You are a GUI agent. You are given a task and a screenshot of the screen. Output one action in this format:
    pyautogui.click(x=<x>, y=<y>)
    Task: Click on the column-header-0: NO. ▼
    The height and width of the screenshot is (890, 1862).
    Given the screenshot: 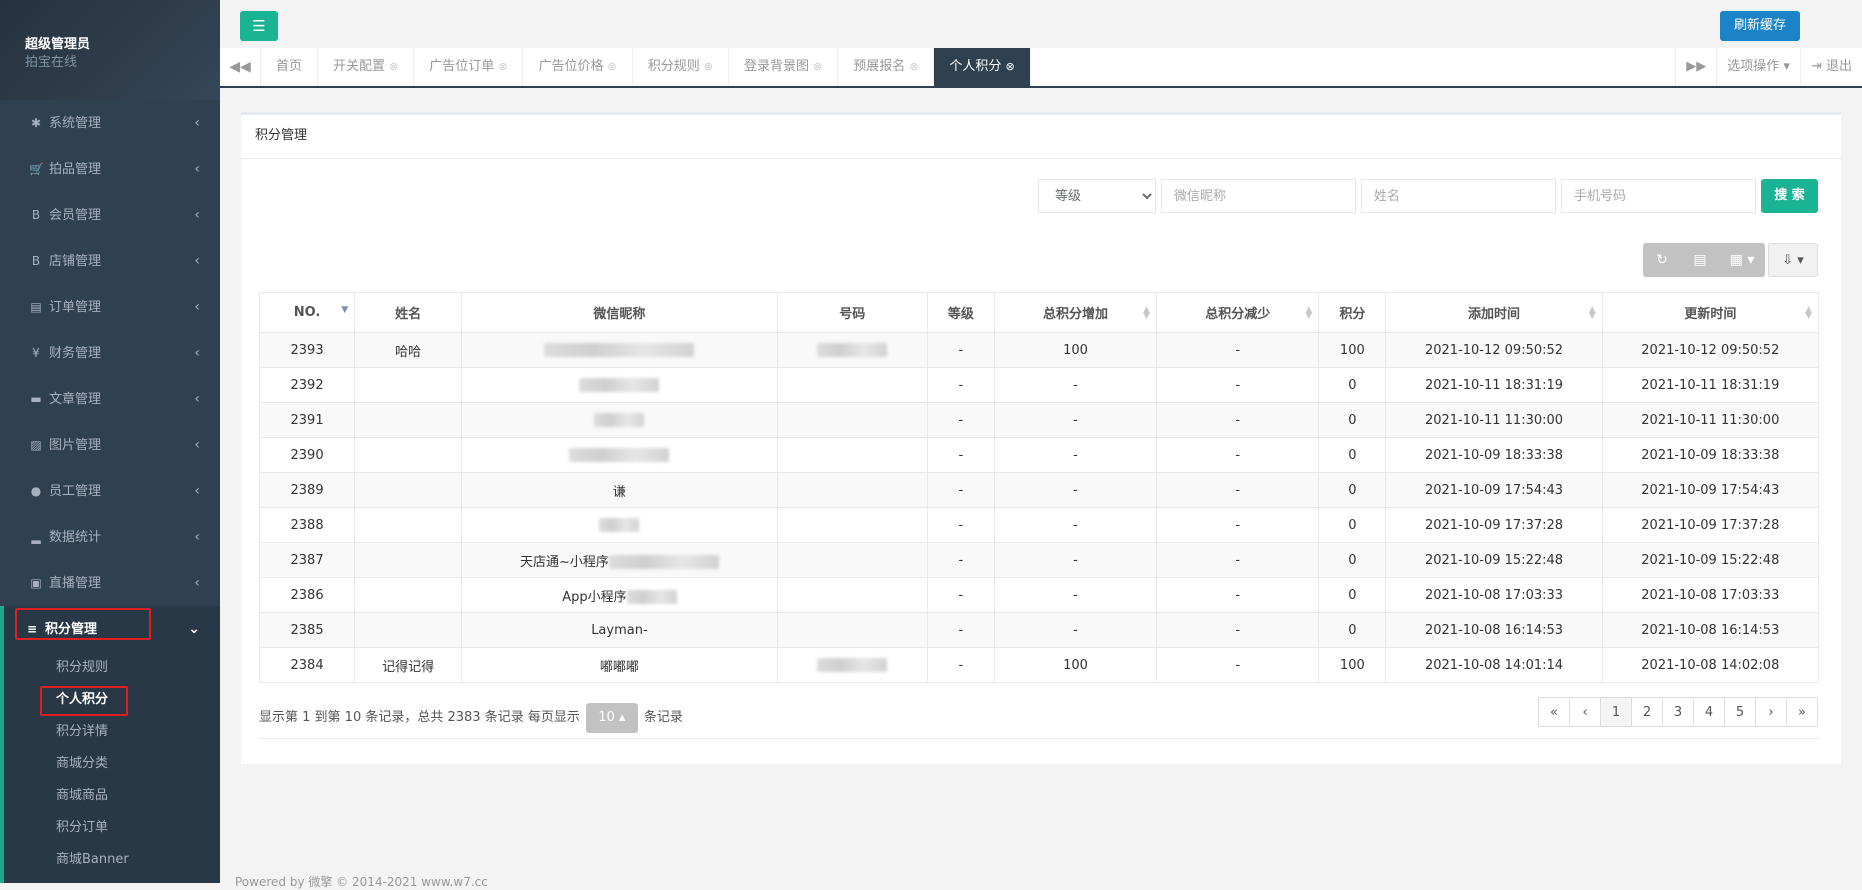 What is the action you would take?
    pyautogui.click(x=307, y=312)
    